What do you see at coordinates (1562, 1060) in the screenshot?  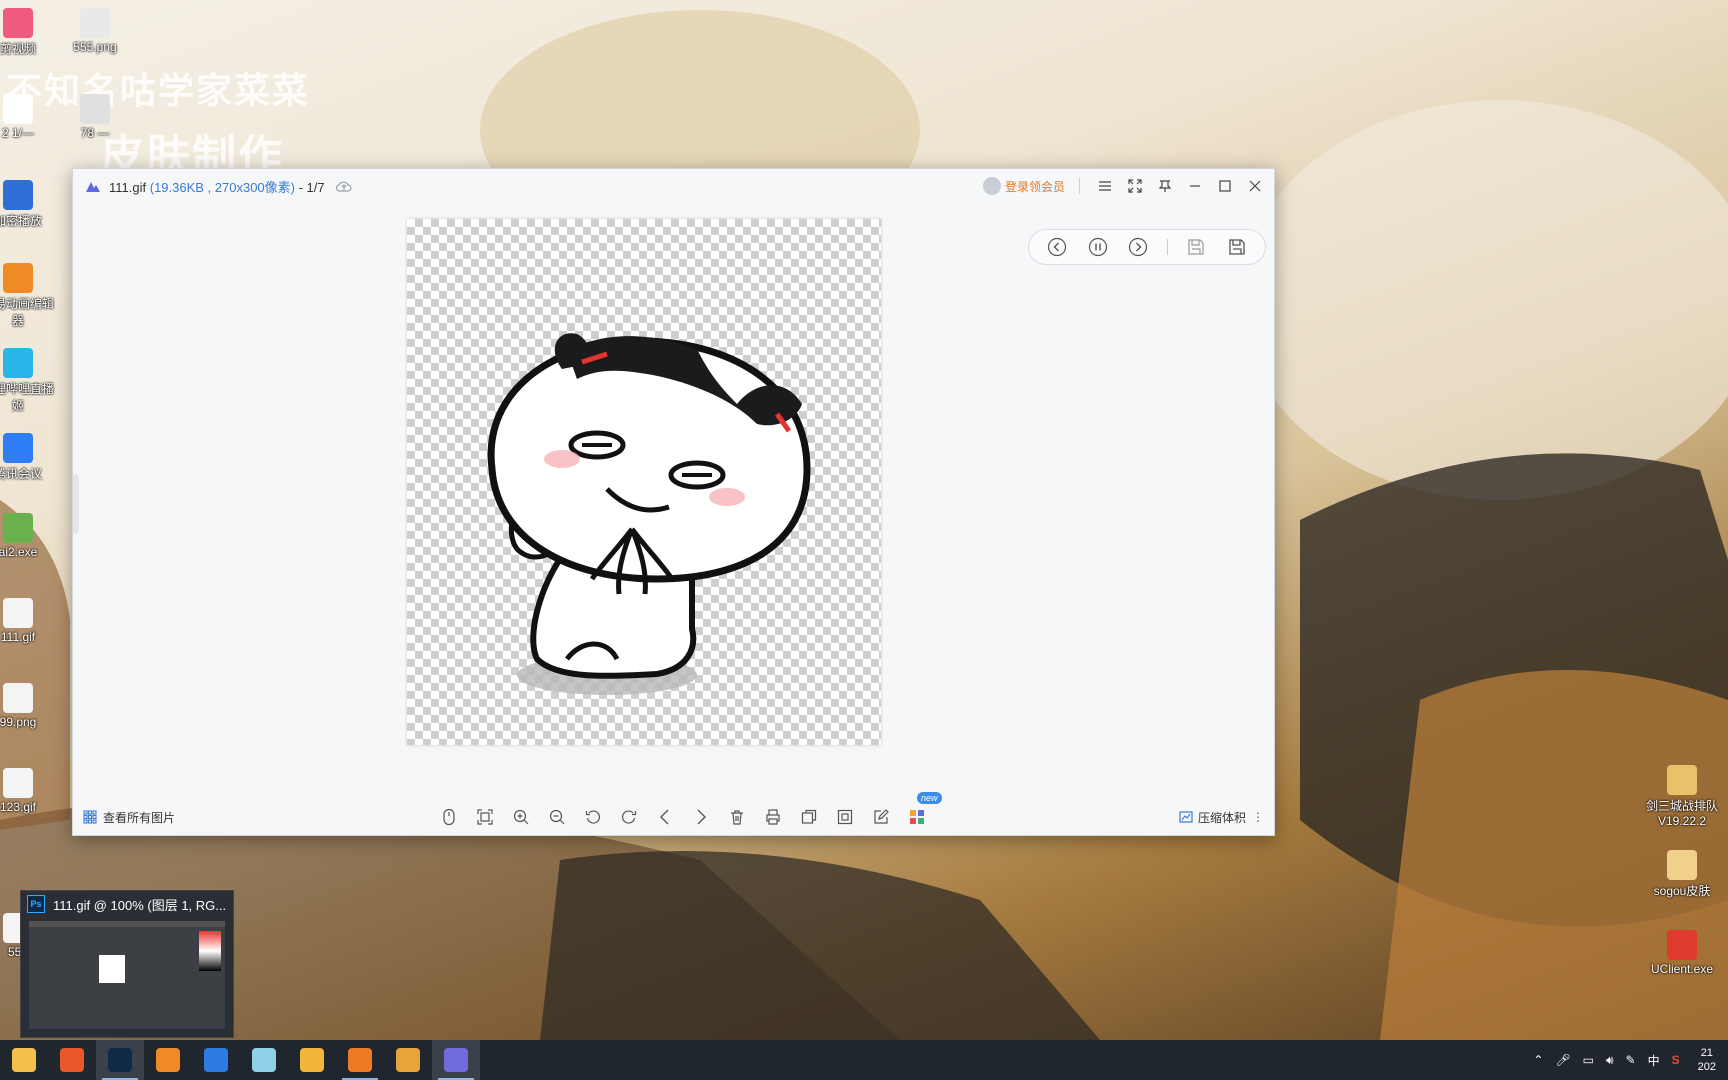 I see `microphone-icon: 🎤︎` at bounding box center [1562, 1060].